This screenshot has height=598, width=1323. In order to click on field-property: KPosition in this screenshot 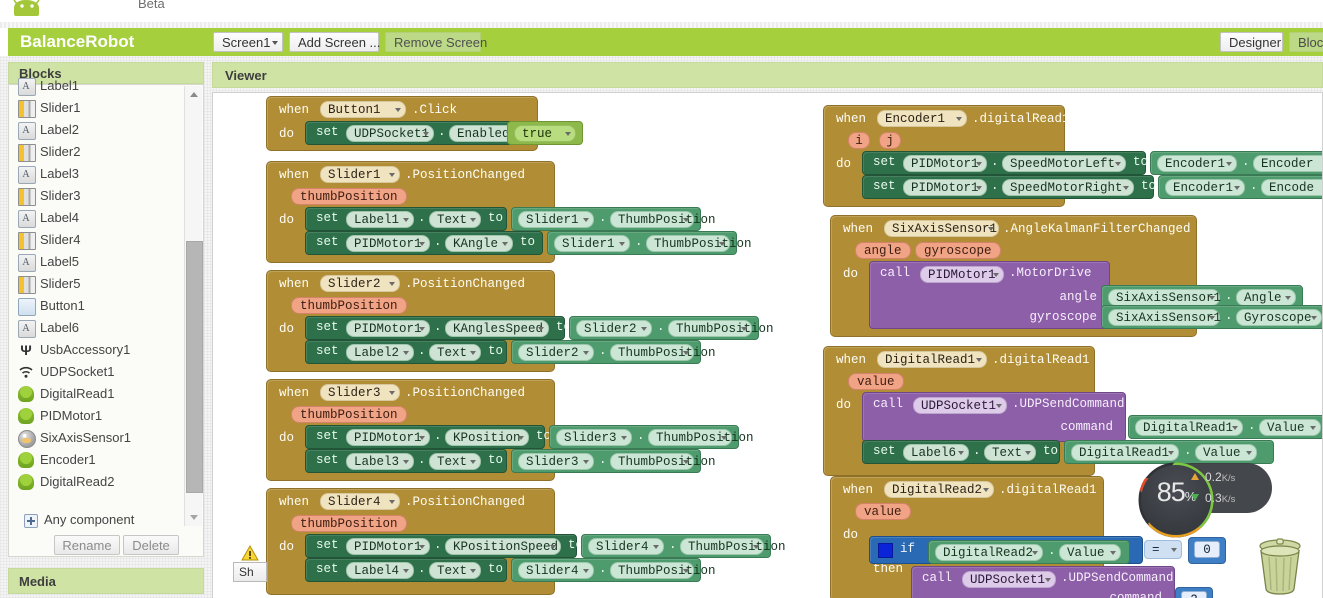, I will do `click(487, 437)`.